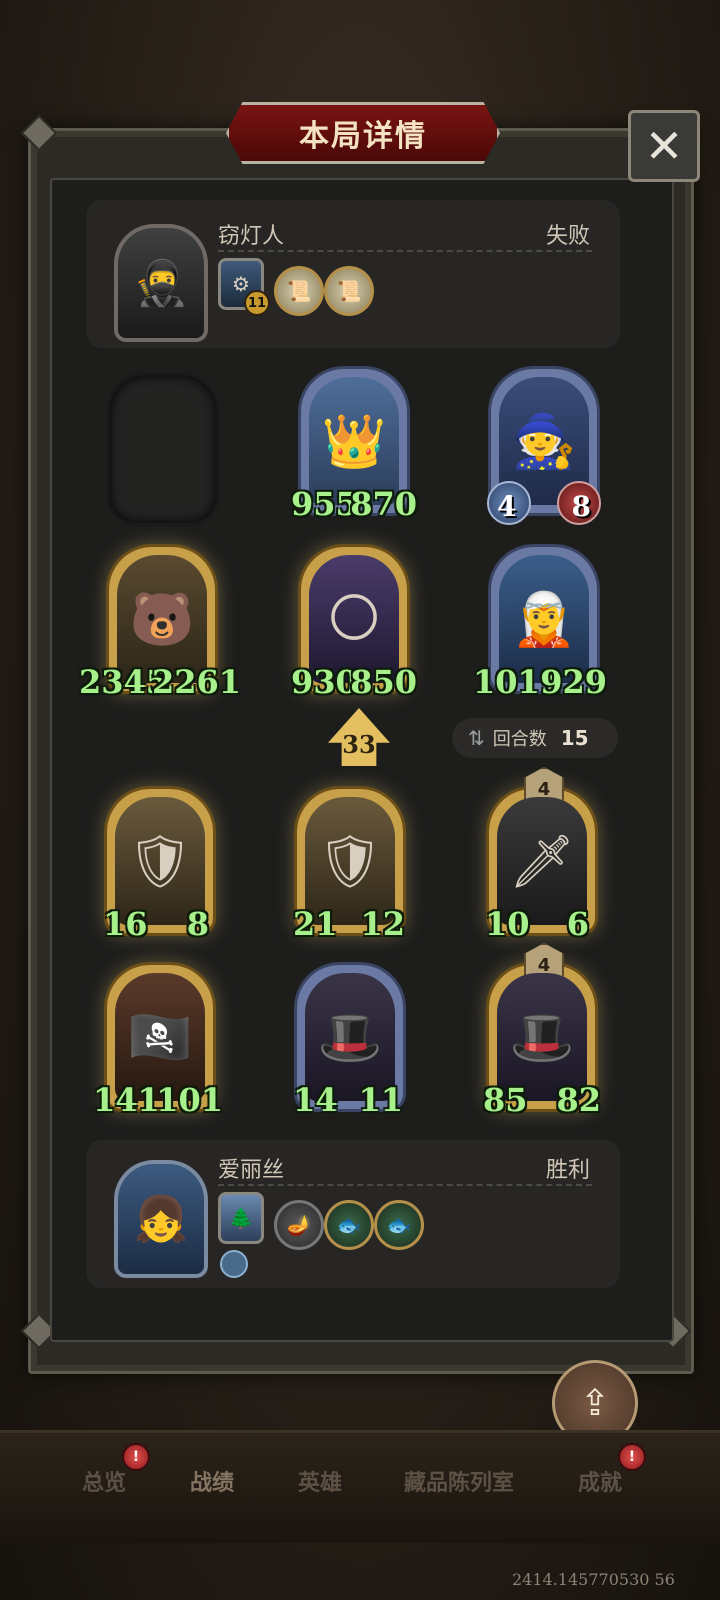 Image resolution: width=720 pixels, height=1600 pixels. What do you see at coordinates (324, 504) in the screenshot?
I see `minion-attack: 955` at bounding box center [324, 504].